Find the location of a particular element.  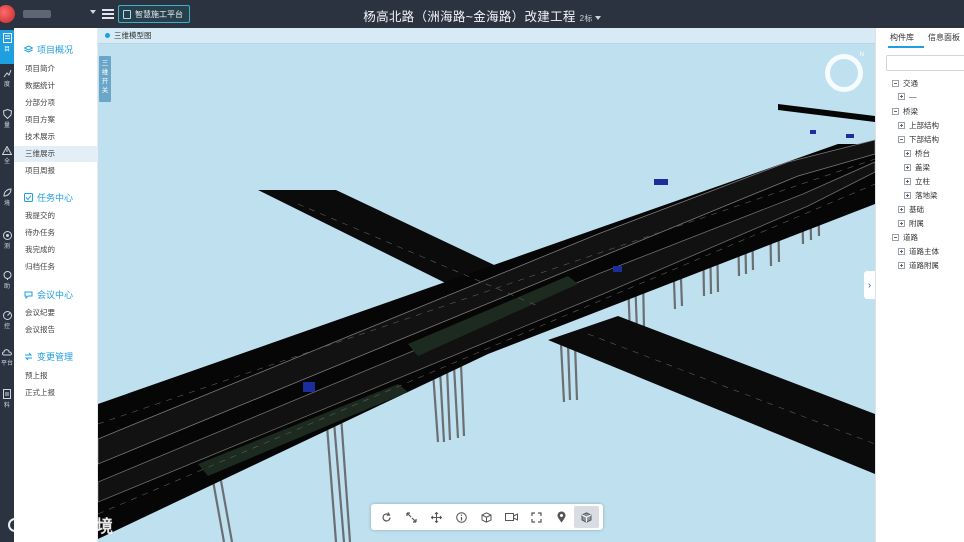

tree-node: 桥台 is located at coordinates (917, 153).